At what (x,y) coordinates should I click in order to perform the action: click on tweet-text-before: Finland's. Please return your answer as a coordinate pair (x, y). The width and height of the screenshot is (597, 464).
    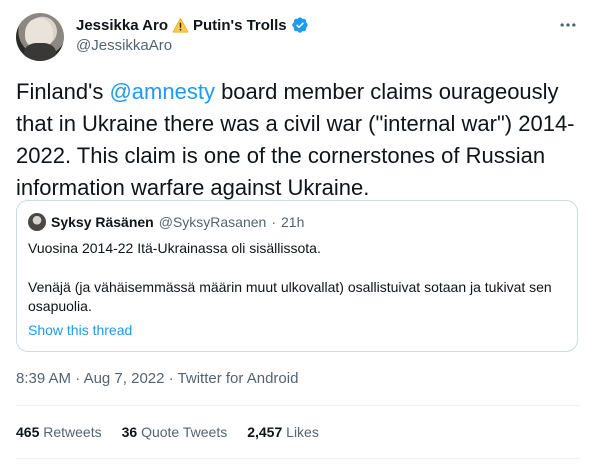
    Looking at the image, I should click on (63, 91).